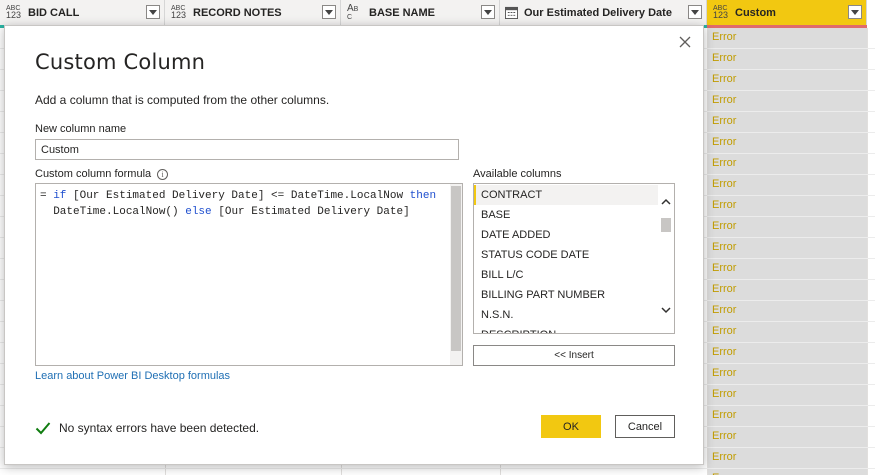  I want to click on keyword-if: if, so click(60, 196).